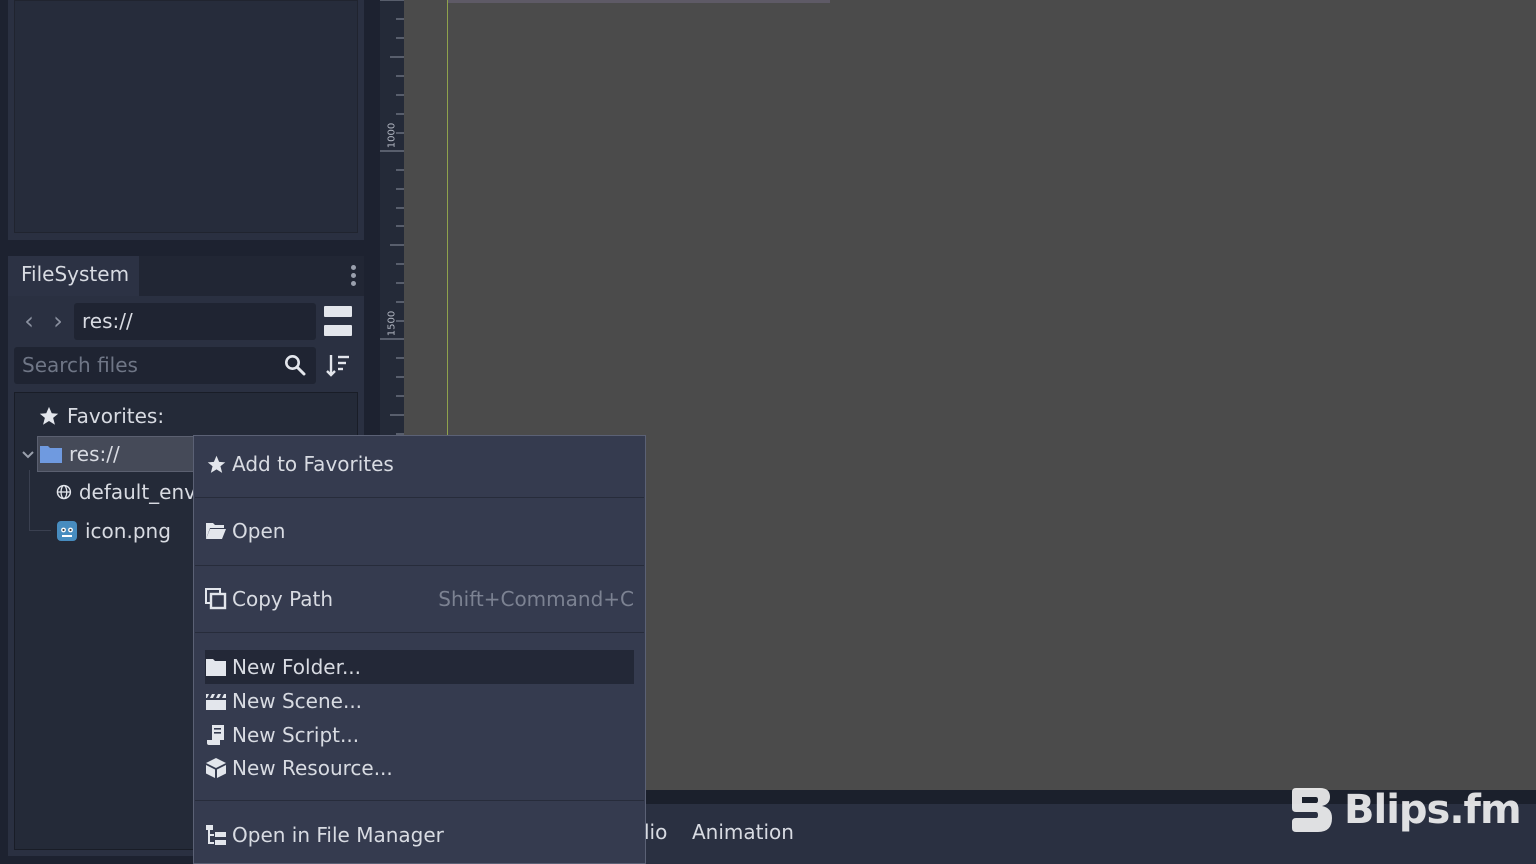 This screenshot has height=864, width=1536. Describe the element at coordinates (195, 321) in the screenshot. I see `path-input: res://` at that location.